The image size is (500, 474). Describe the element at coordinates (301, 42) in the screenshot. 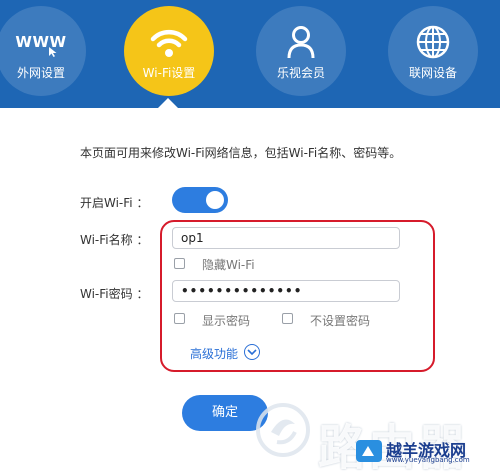

I see `user-icon` at that location.